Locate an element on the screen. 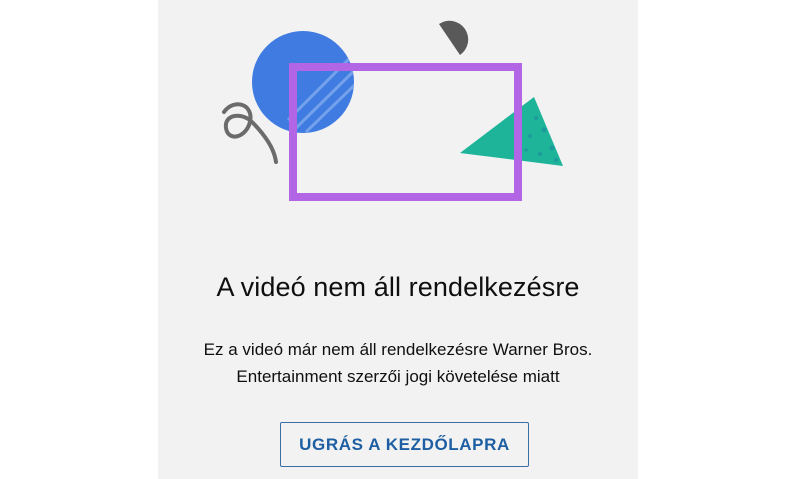 This screenshot has width=800, height=479. page-title: A videó nem áll rendelkezésre is located at coordinates (398, 287).